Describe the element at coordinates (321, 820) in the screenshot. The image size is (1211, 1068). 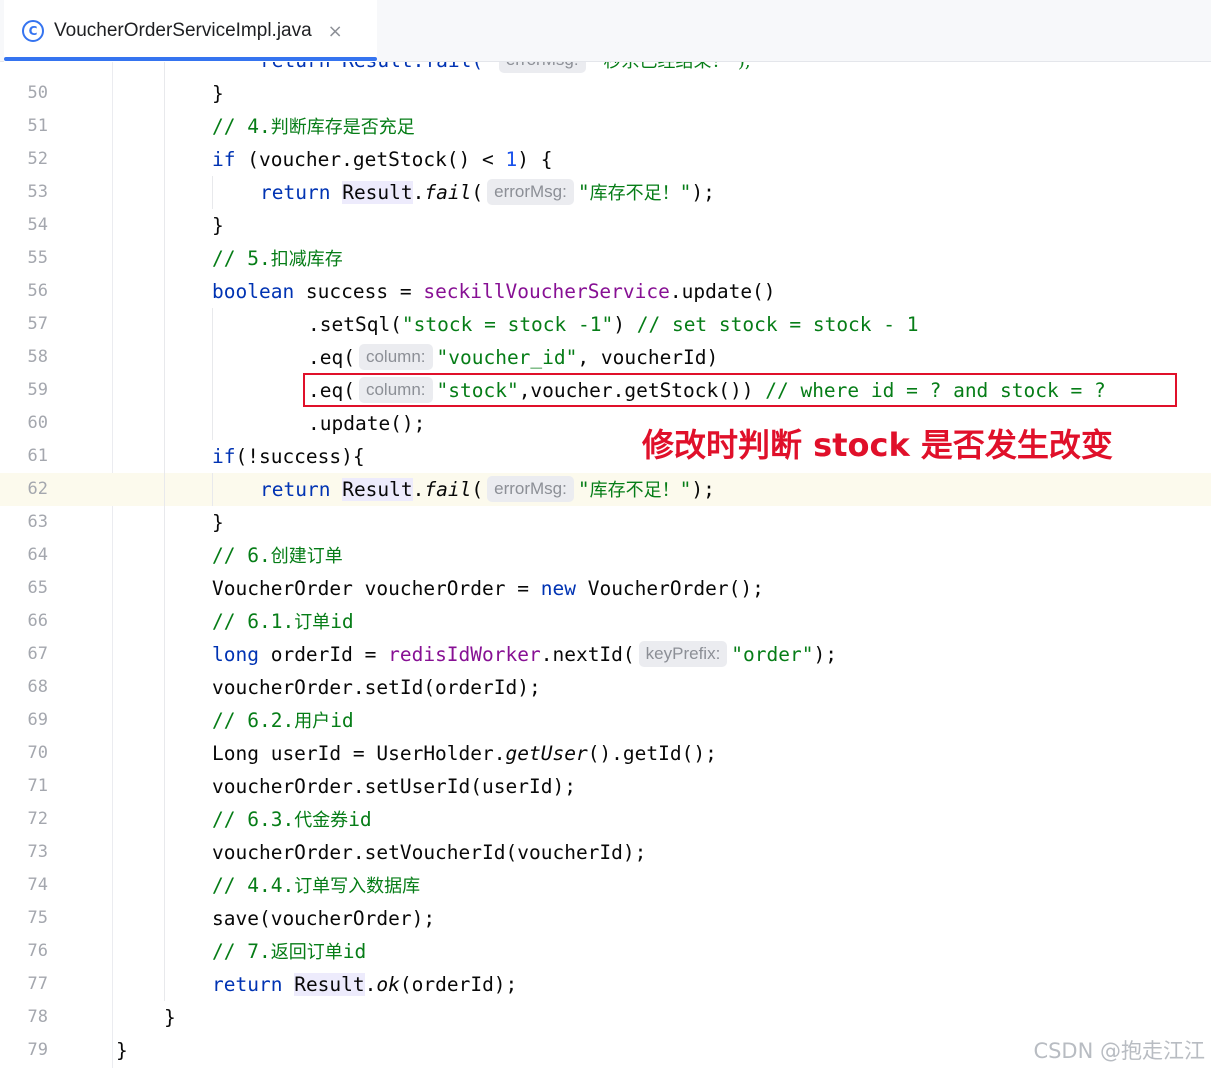
I see `code-token: 代金券` at that location.